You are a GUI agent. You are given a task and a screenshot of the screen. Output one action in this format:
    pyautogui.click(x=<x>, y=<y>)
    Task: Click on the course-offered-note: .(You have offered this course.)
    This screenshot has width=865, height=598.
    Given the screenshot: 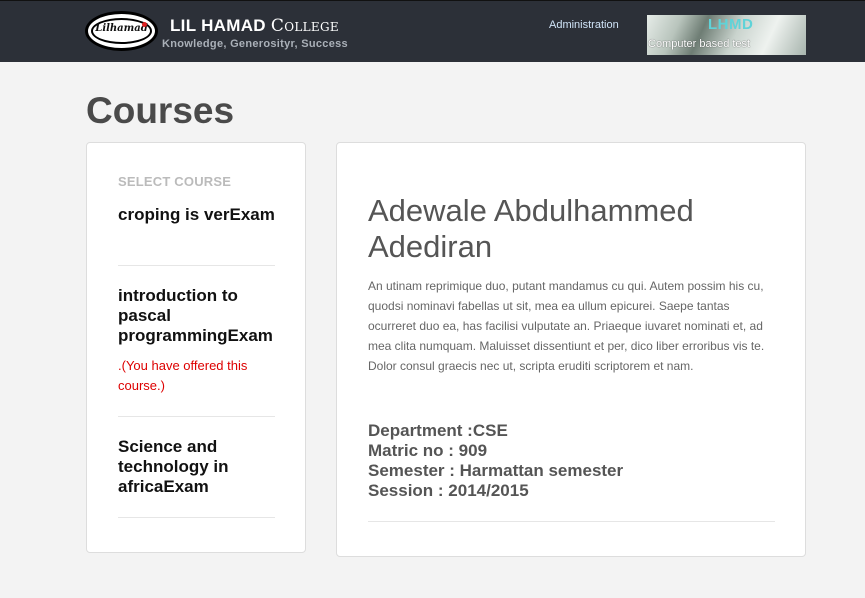 What is the action you would take?
    pyautogui.click(x=183, y=375)
    